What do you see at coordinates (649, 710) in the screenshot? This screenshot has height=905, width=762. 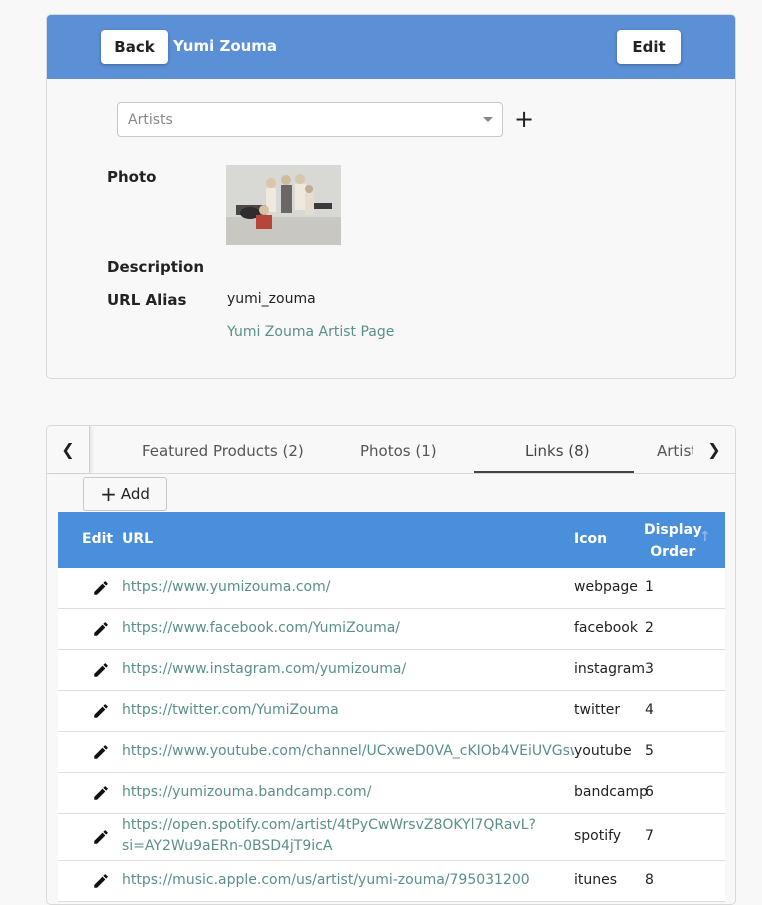 I see `link-display-order: 4` at bounding box center [649, 710].